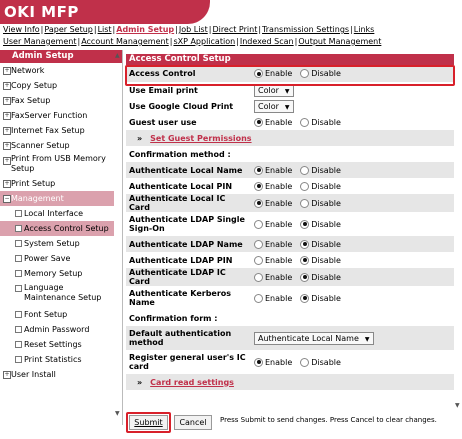 The image size is (462, 439). Describe the element at coordinates (339, 41) in the screenshot. I see `nav-output-management: Output Management` at that location.